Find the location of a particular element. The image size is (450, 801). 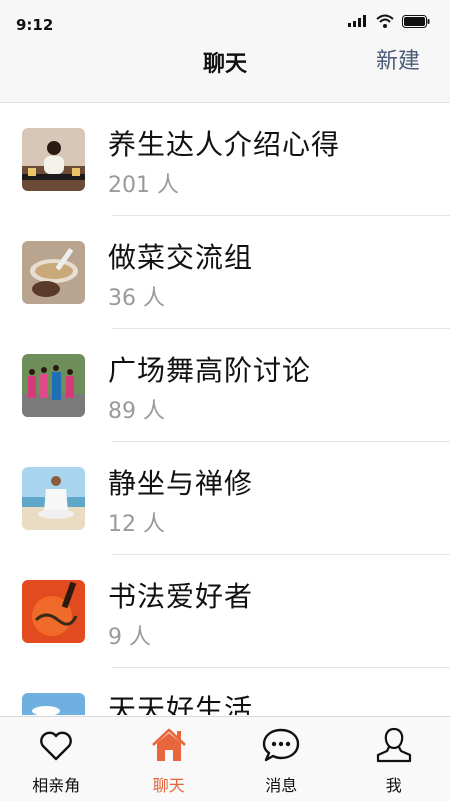

list-item: 书法爱好者 9 人 is located at coordinates (225, 611).